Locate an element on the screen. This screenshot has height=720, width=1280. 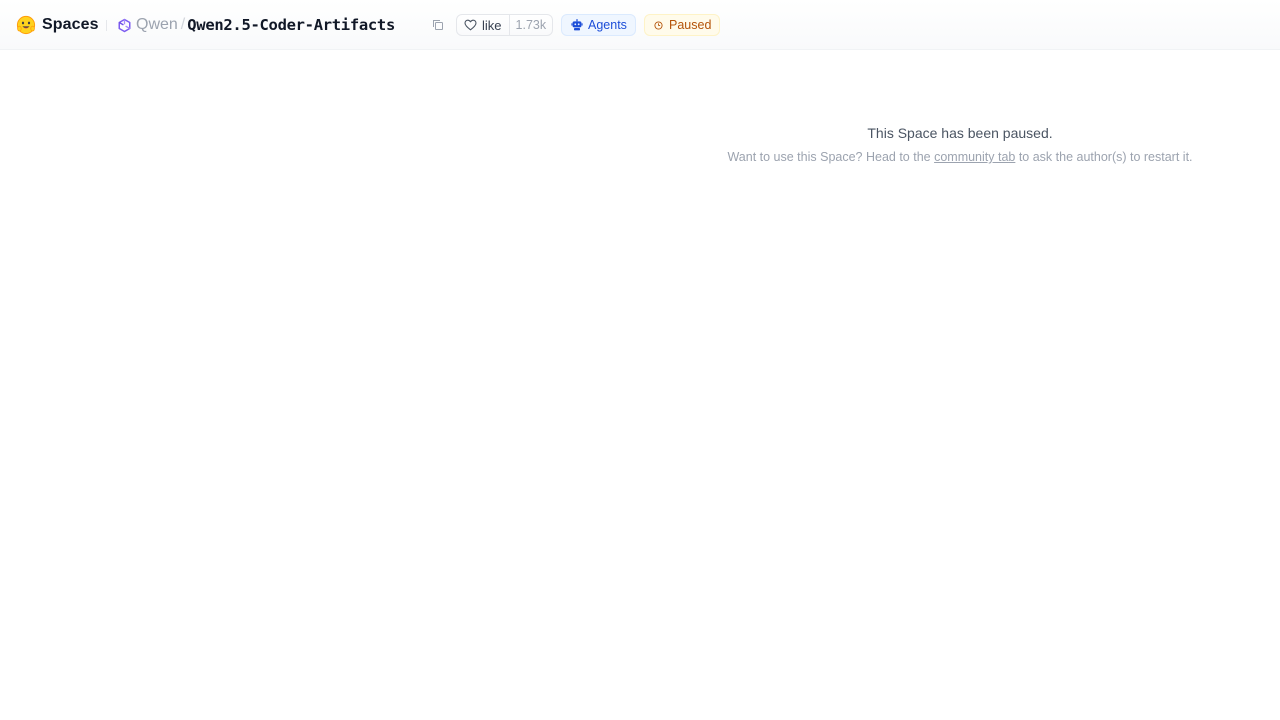
like-group: like 1.73k is located at coordinates (505, 25).